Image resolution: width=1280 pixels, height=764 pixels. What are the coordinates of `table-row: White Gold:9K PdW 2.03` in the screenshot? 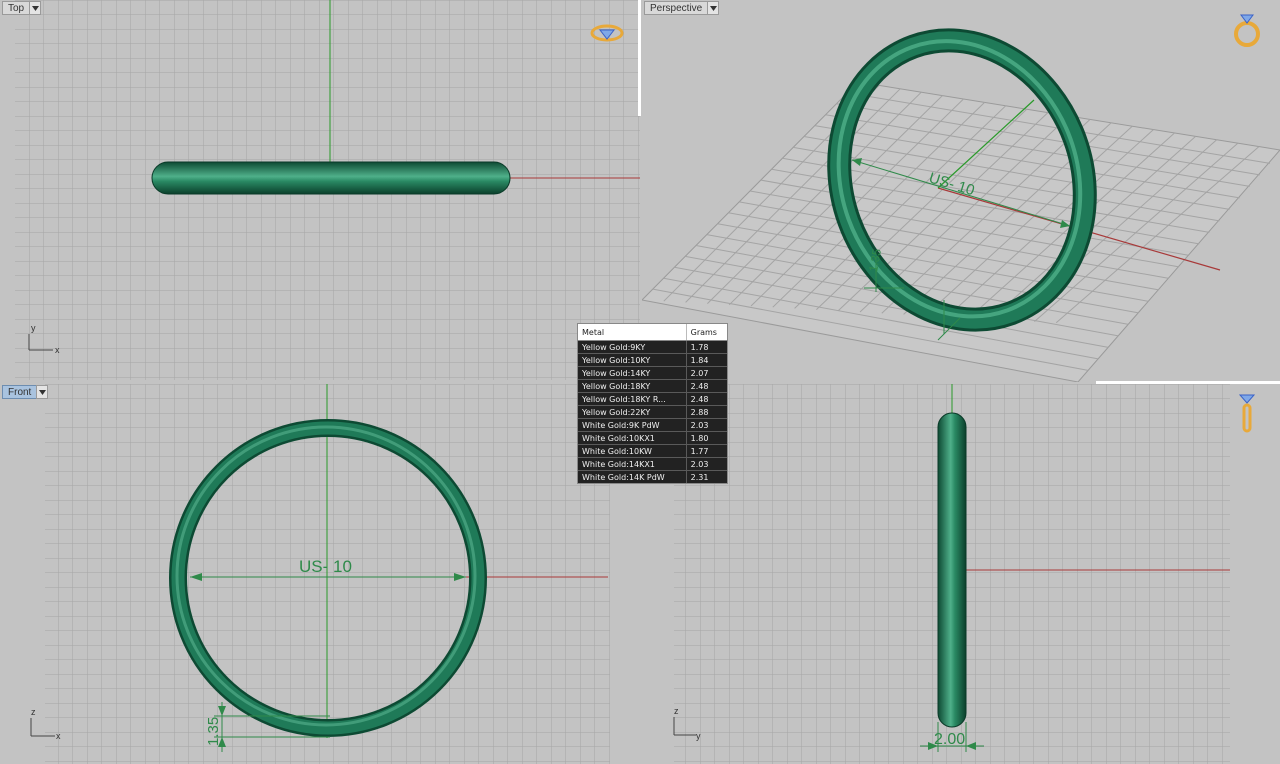 It's located at (652, 425).